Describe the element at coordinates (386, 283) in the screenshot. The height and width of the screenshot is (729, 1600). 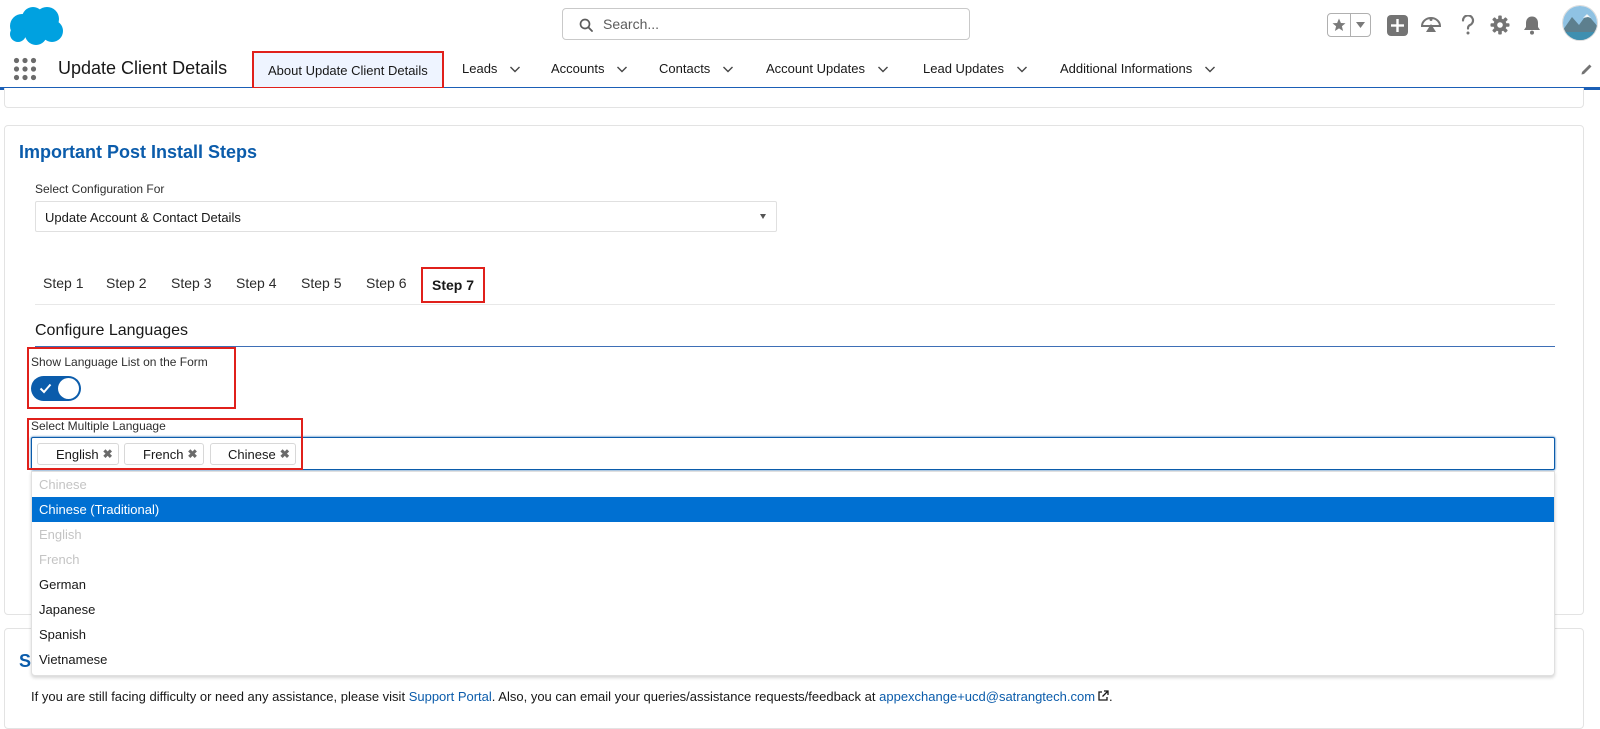
I see `tab-step-6: Step 6` at that location.